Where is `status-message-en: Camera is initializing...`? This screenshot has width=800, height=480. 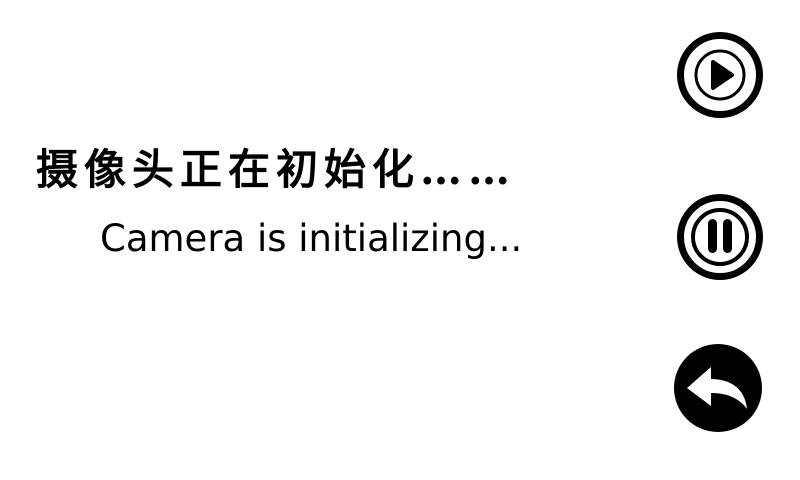
status-message-en: Camera is initializing... is located at coordinates (311, 238).